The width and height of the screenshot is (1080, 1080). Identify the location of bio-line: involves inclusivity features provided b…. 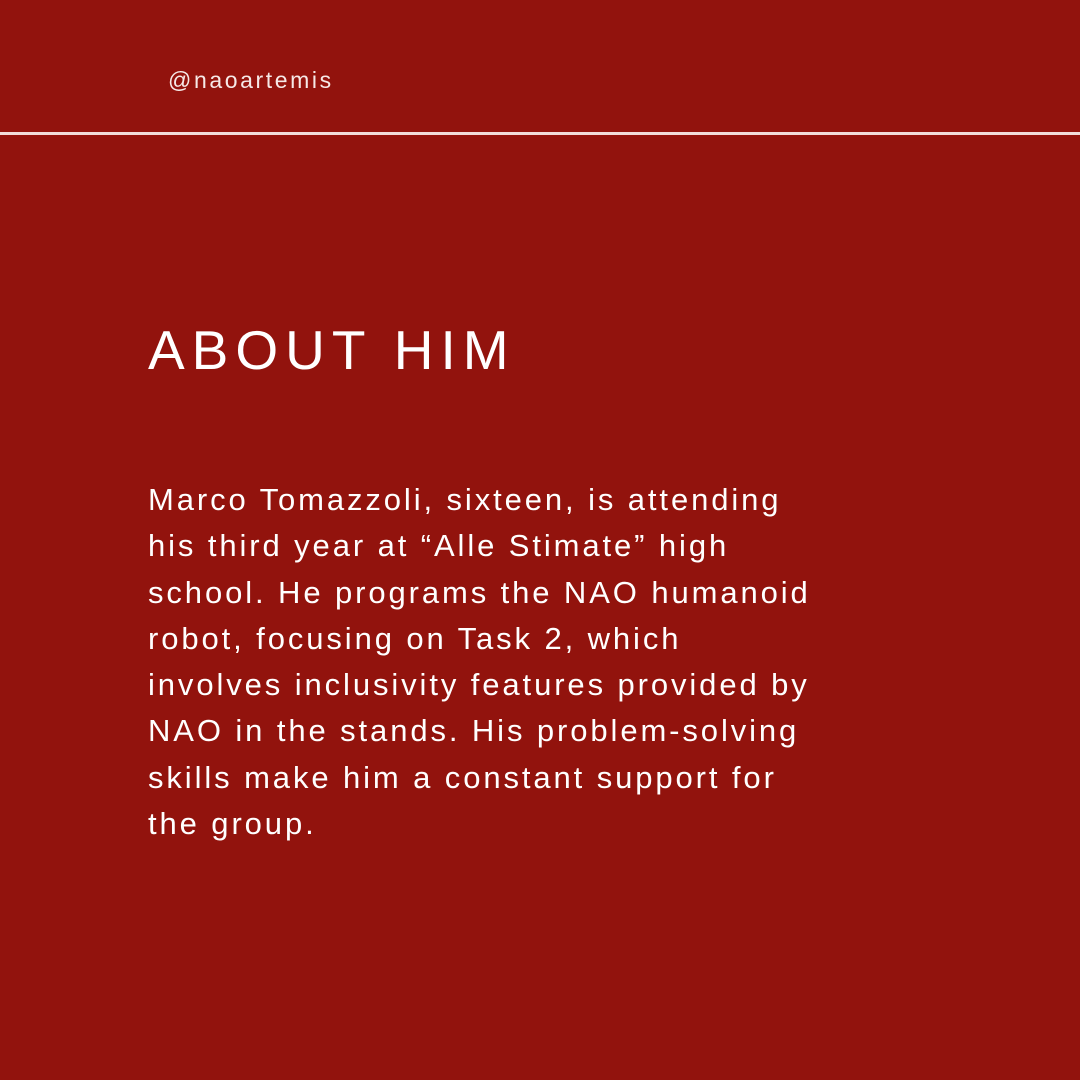
(479, 685).